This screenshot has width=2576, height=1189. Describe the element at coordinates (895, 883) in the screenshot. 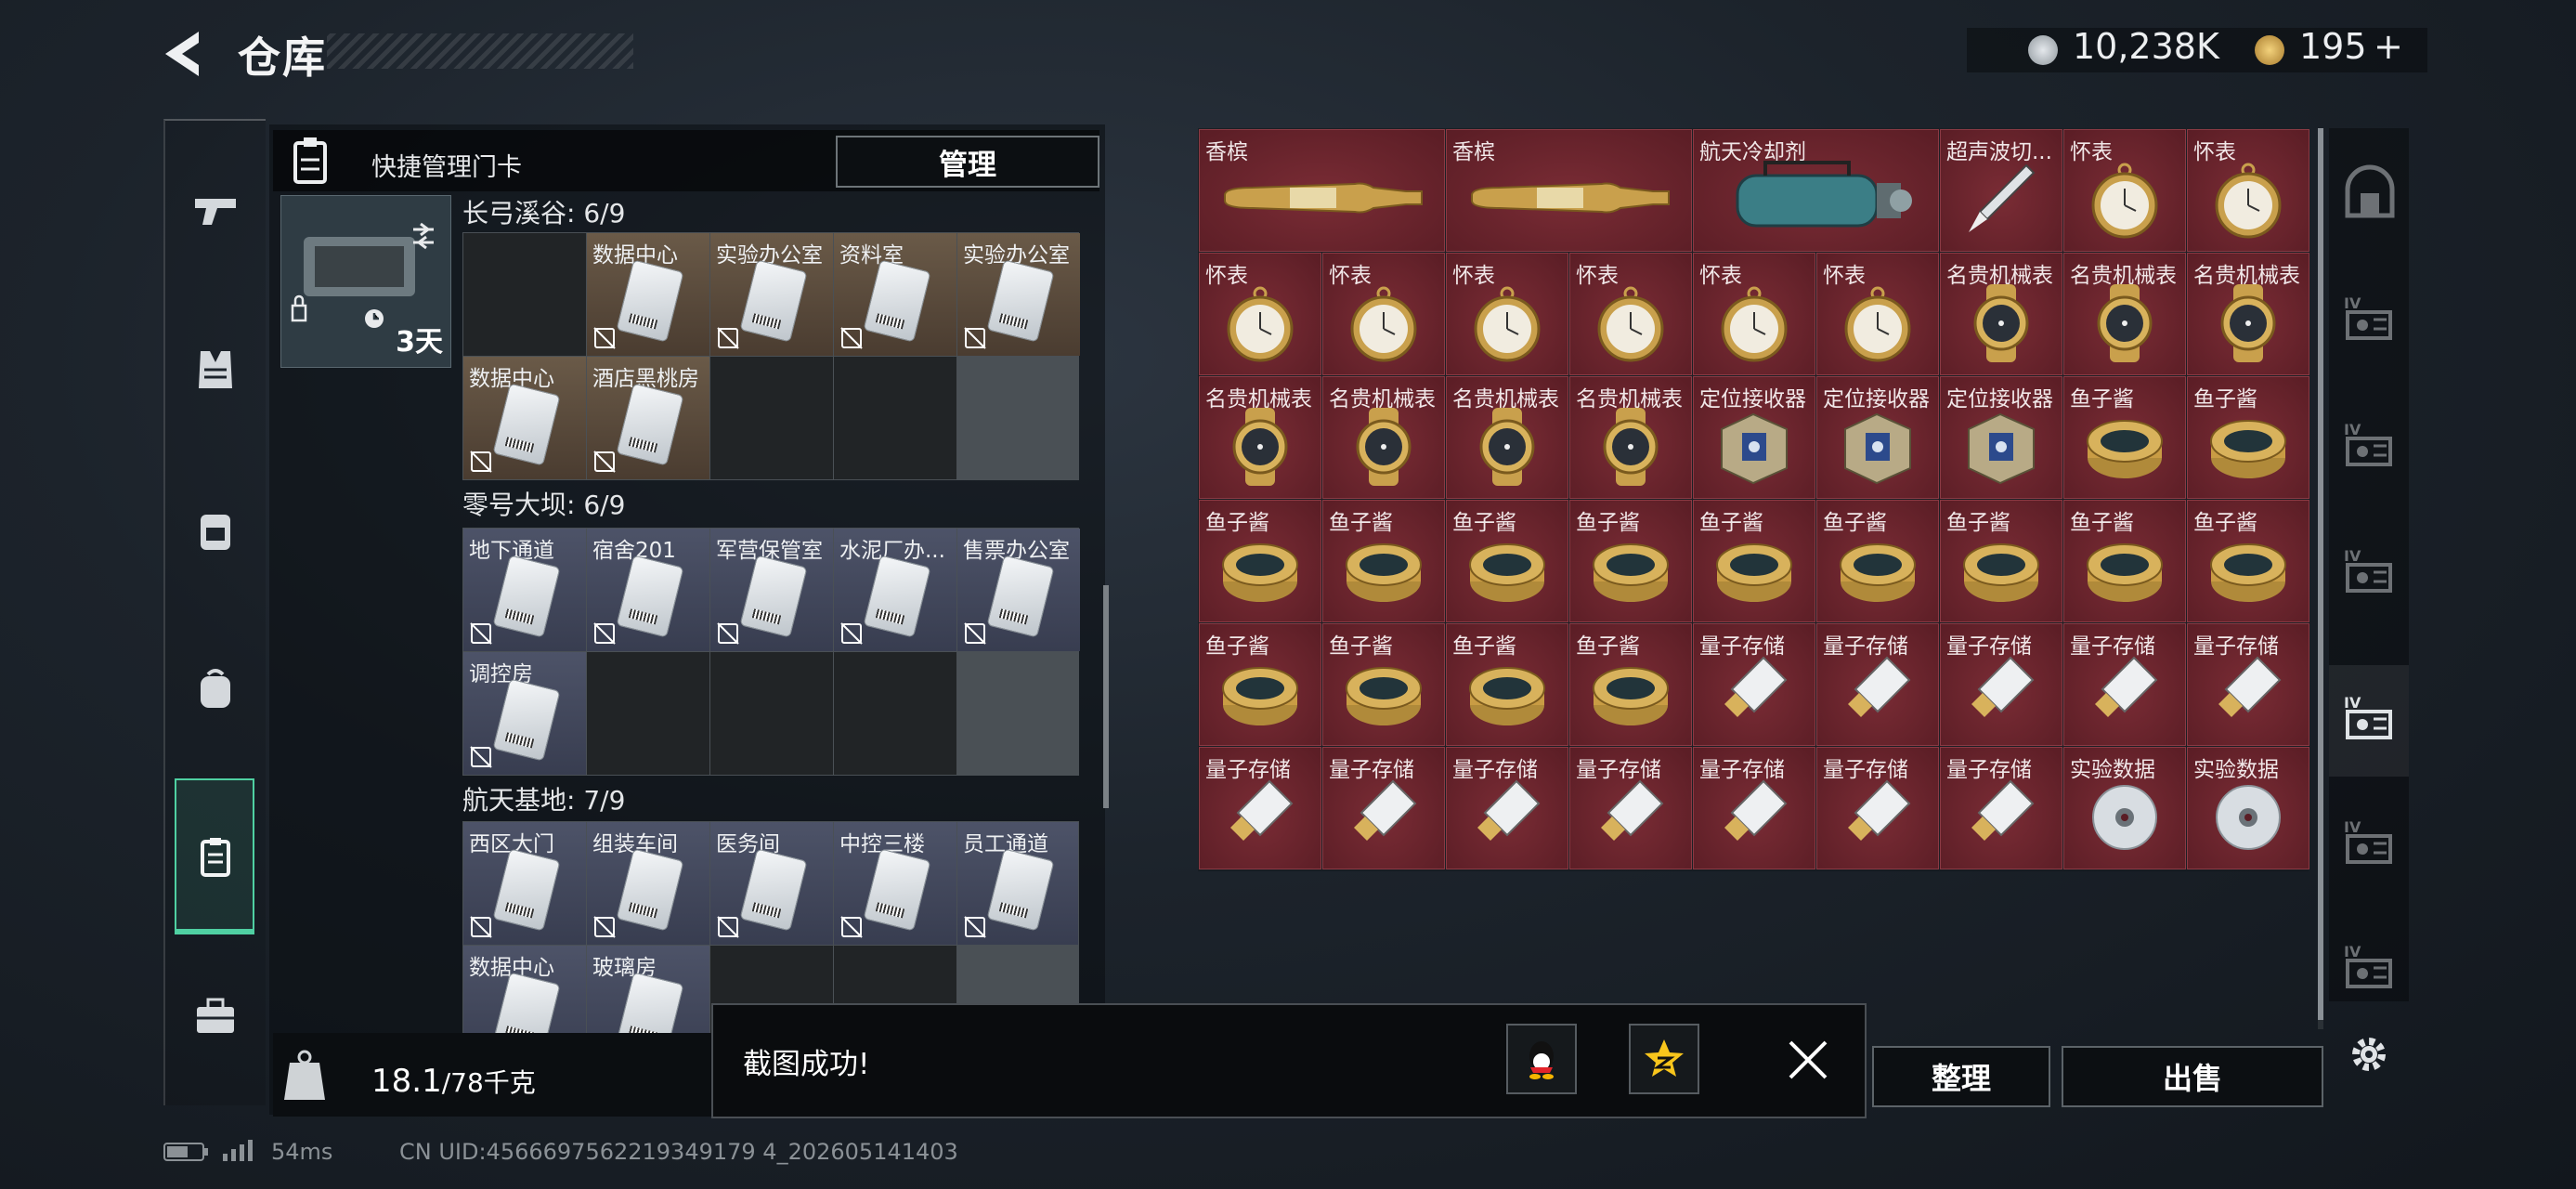

I see `keycard-slot: 中控三楼` at that location.